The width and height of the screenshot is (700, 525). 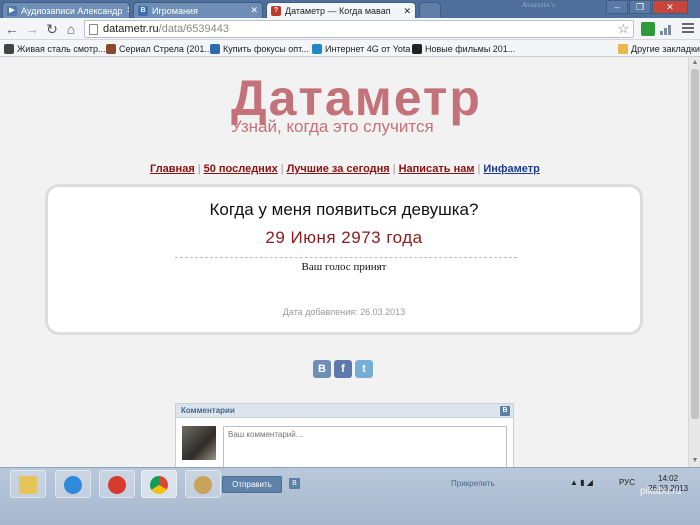 What do you see at coordinates (667, 29) in the screenshot?
I see `signal-bars-icon` at bounding box center [667, 29].